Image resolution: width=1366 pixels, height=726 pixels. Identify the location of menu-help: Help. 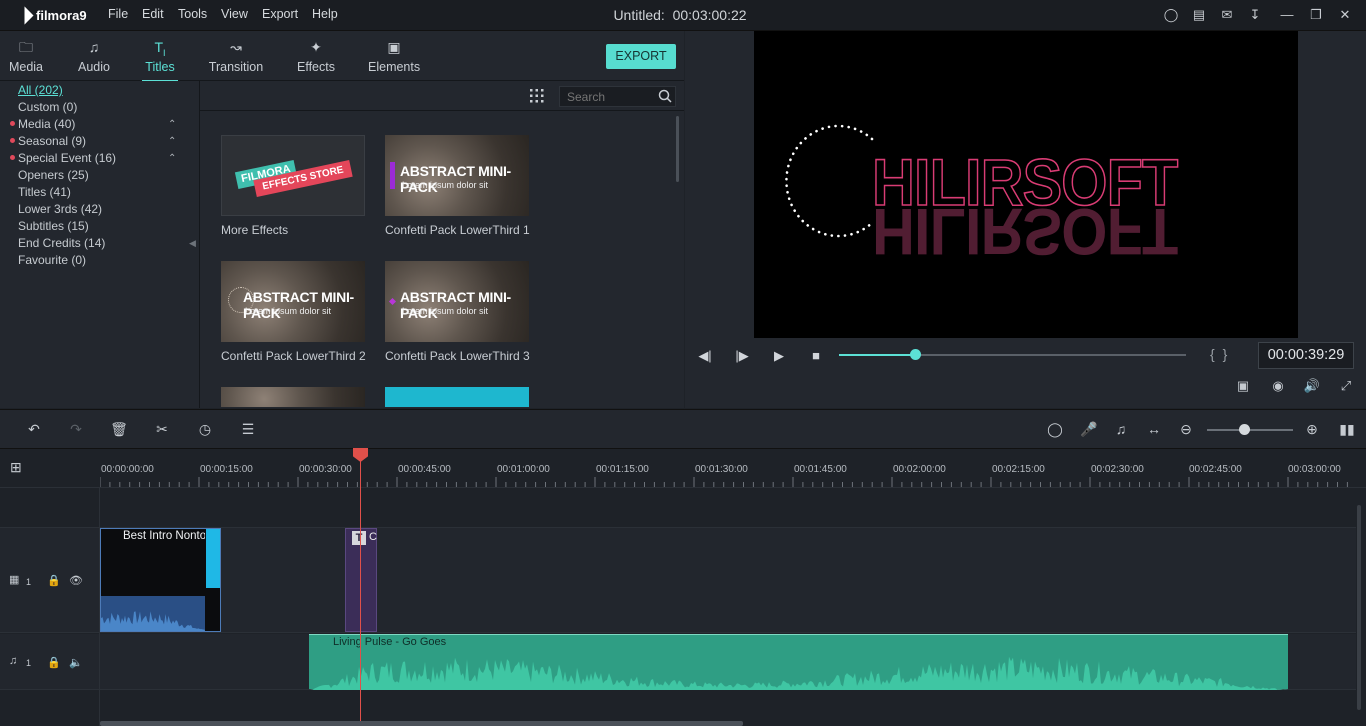
(325, 14).